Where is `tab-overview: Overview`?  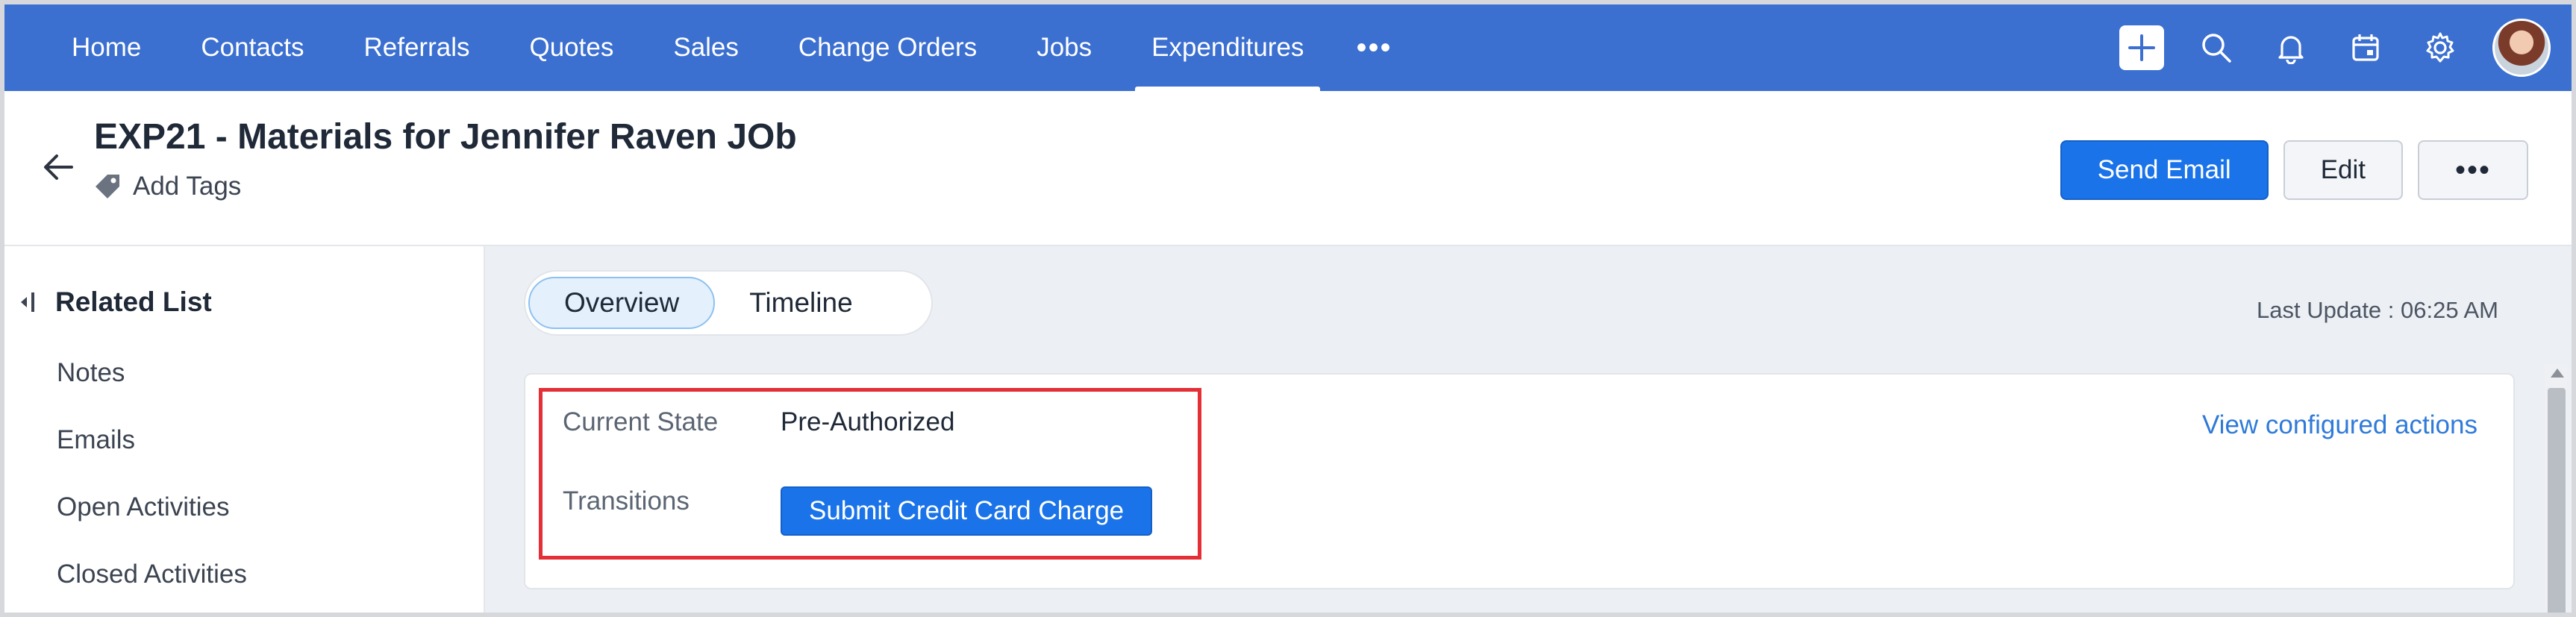
tab-overview: Overview is located at coordinates (622, 303).